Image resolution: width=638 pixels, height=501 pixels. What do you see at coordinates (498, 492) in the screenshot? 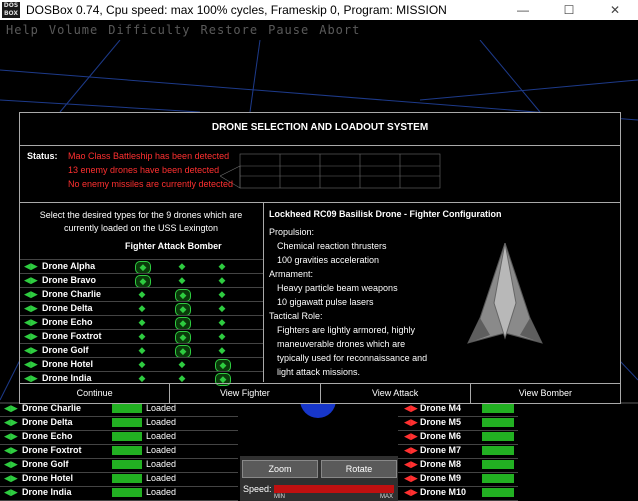
I see `enemy-health-bar` at bounding box center [498, 492].